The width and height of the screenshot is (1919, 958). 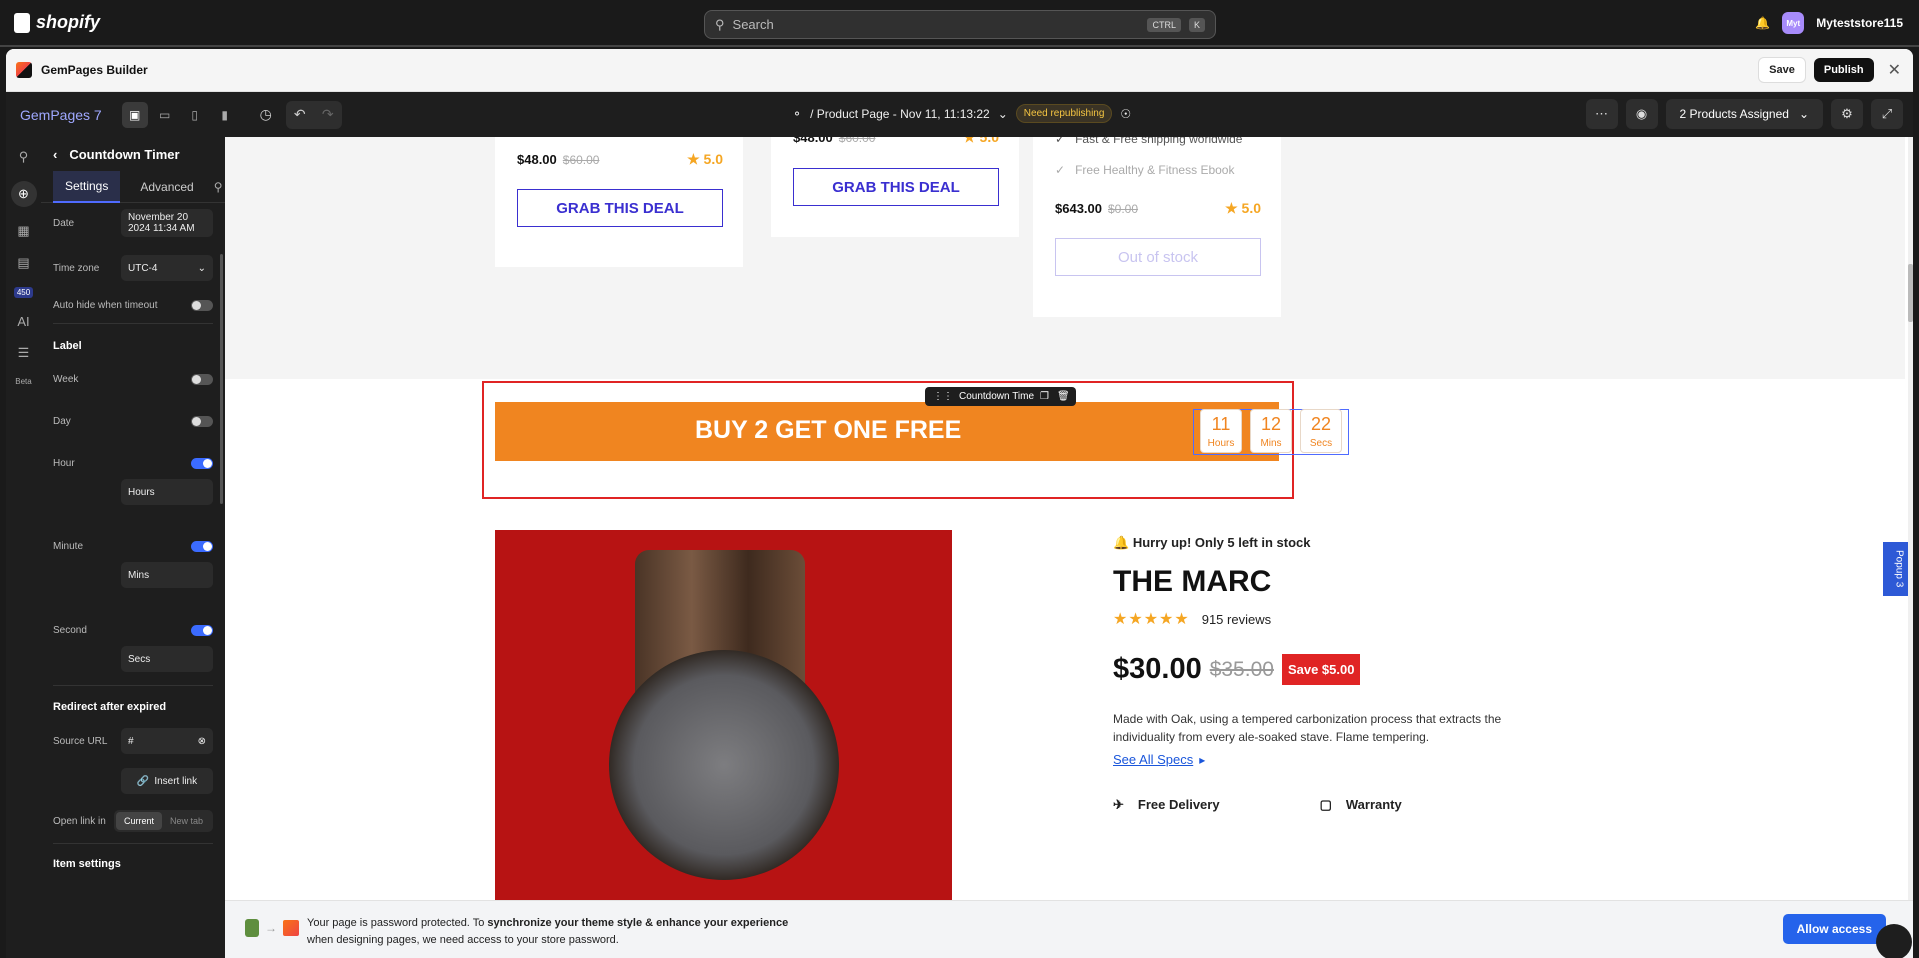 I want to click on store-name: Myteststore115, so click(x=1859, y=23).